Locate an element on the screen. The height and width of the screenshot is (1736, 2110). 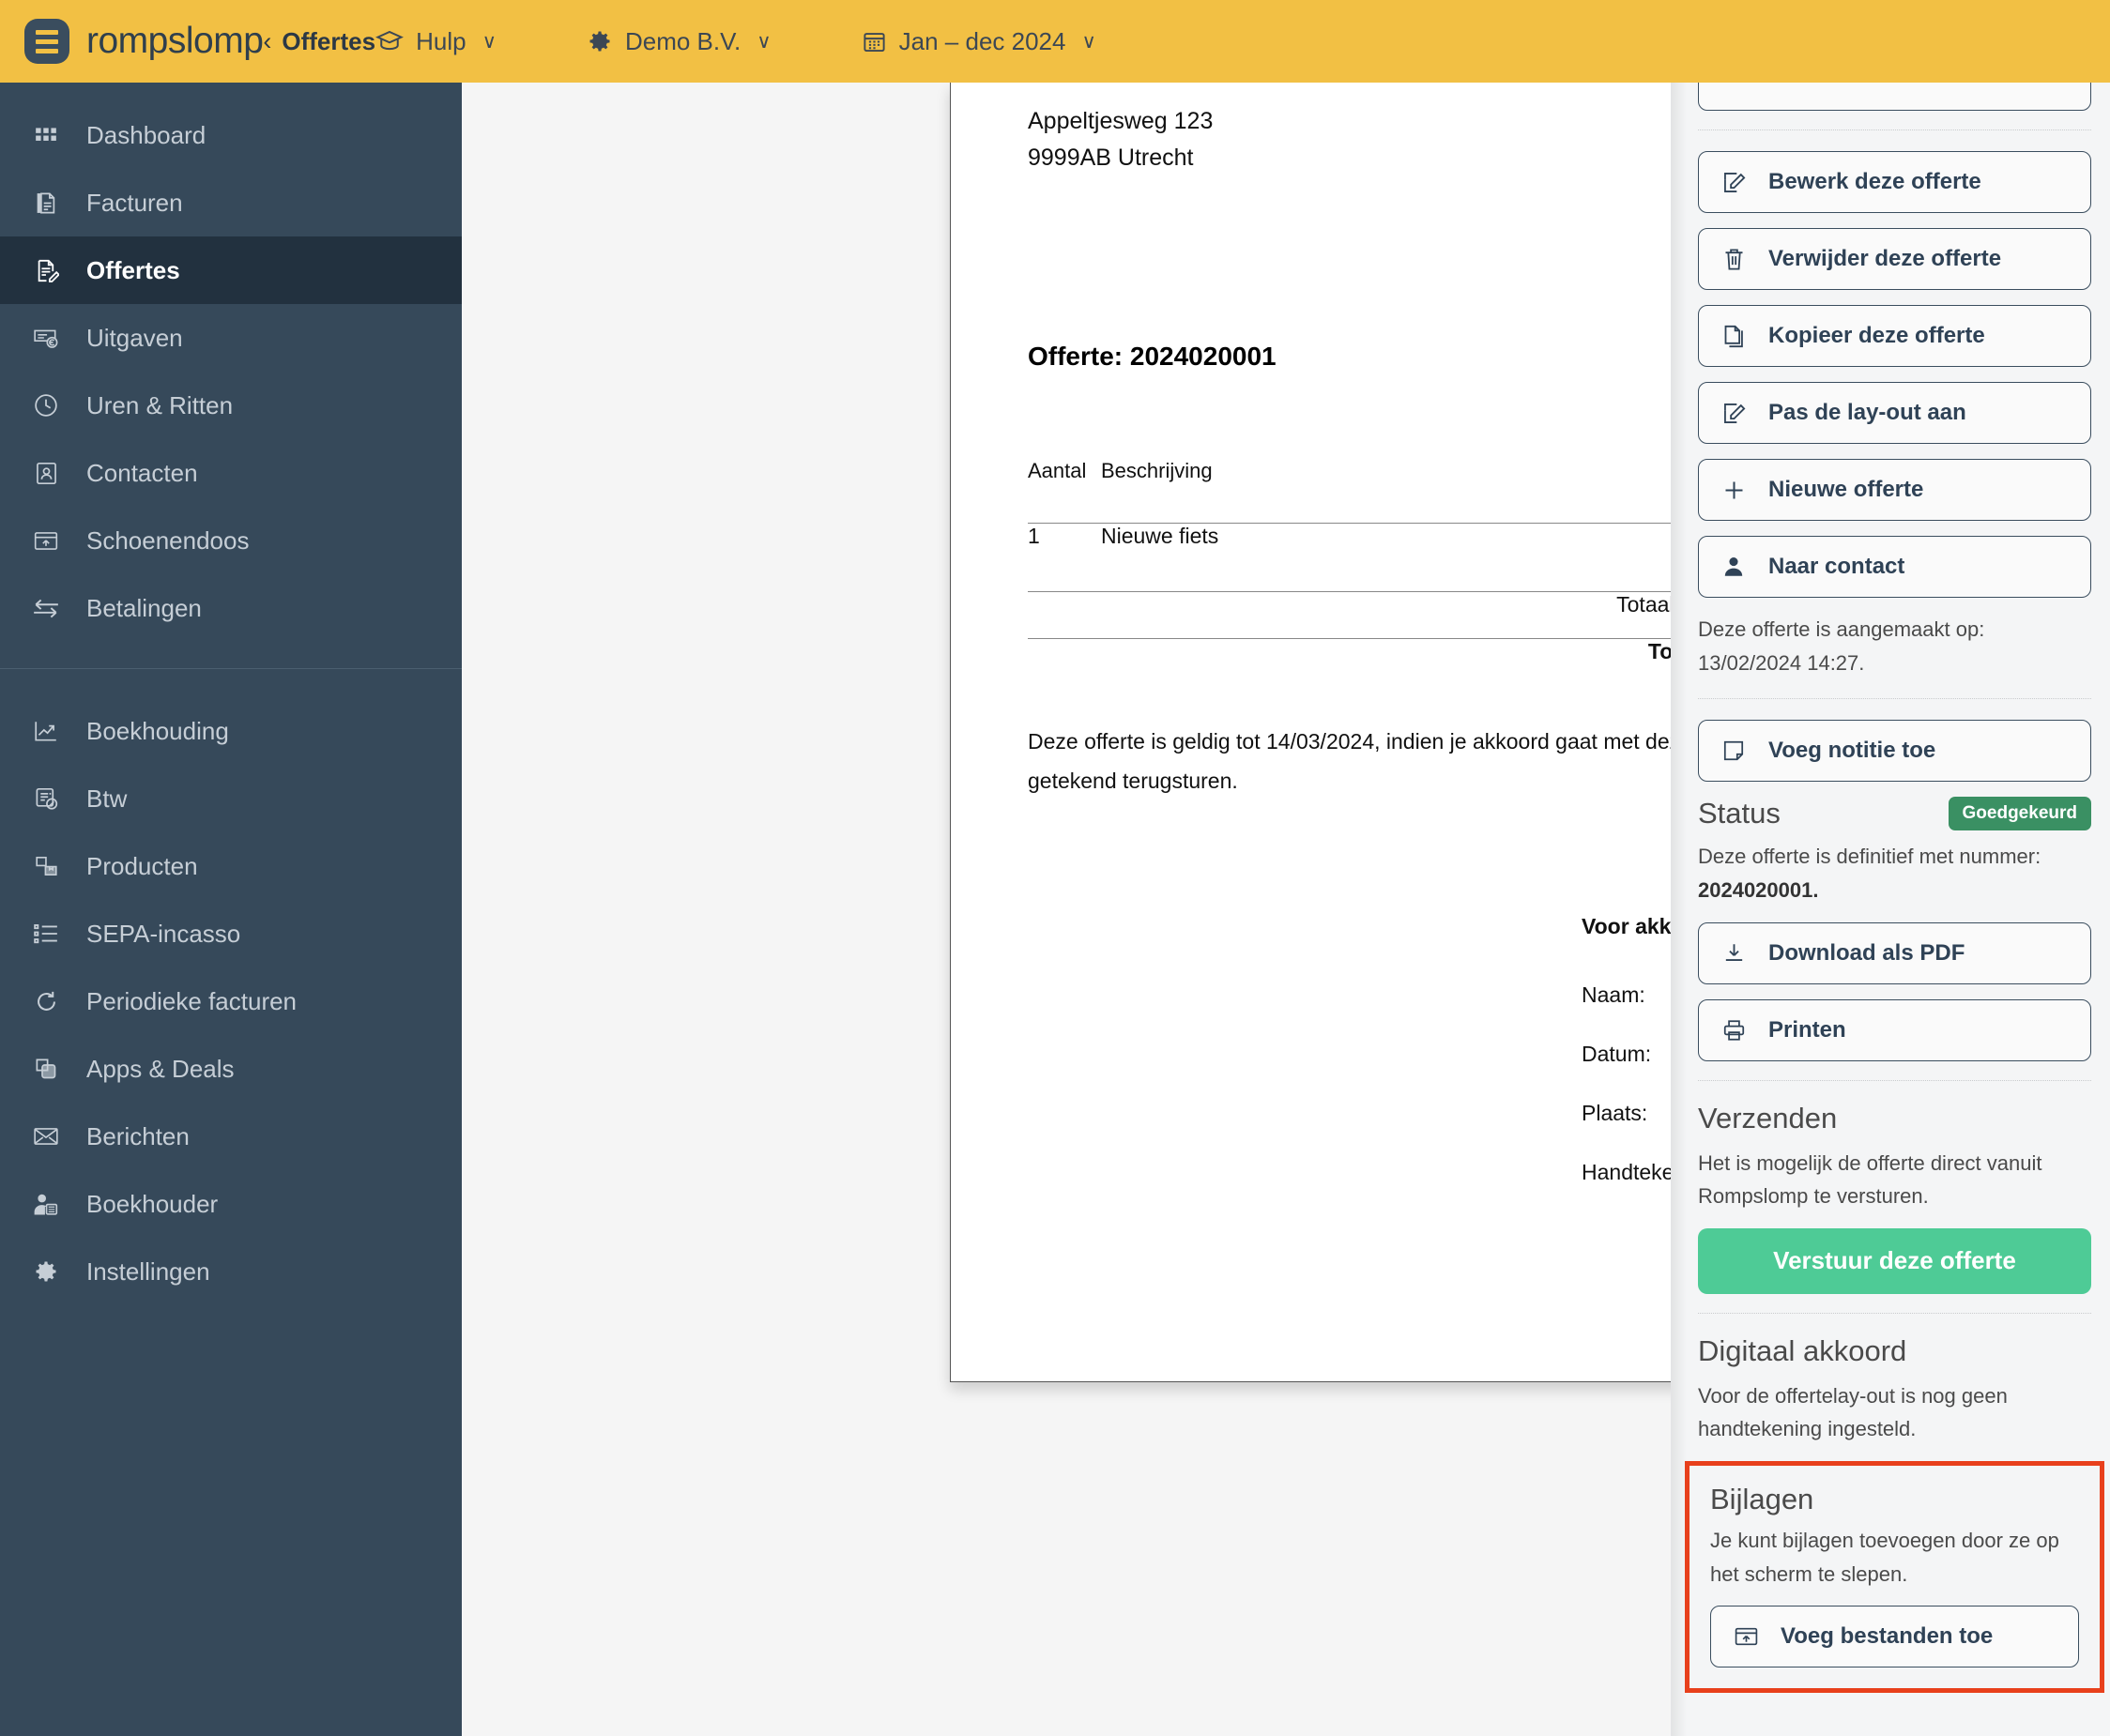
copy-icon is located at coordinates (1734, 336).